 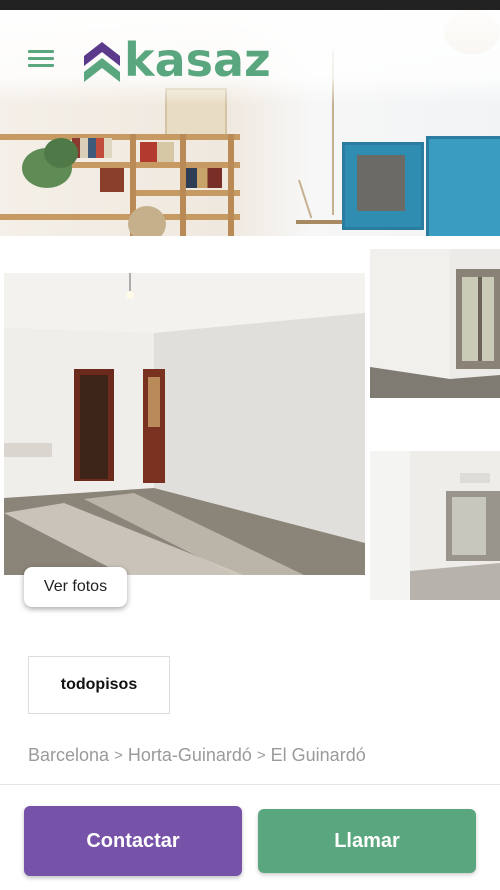 What do you see at coordinates (383, 186) in the screenshot?
I see `blue-window` at bounding box center [383, 186].